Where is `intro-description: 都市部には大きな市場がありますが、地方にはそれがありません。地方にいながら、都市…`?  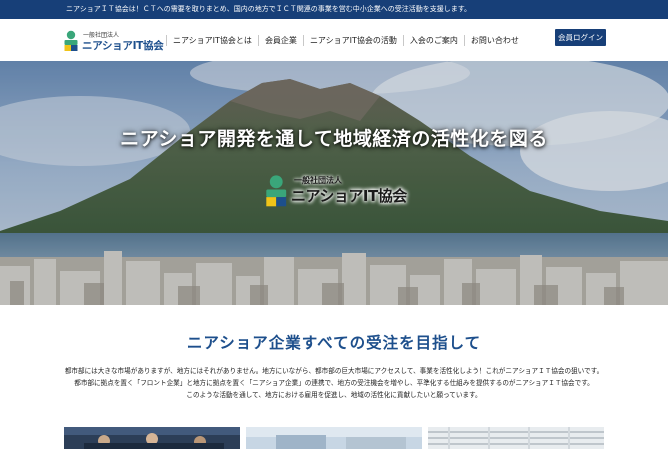
intro-description: 都市部には大きな市場がありますが、地方にはそれがありません。地方にいながら、都市… is located at coordinates (334, 383).